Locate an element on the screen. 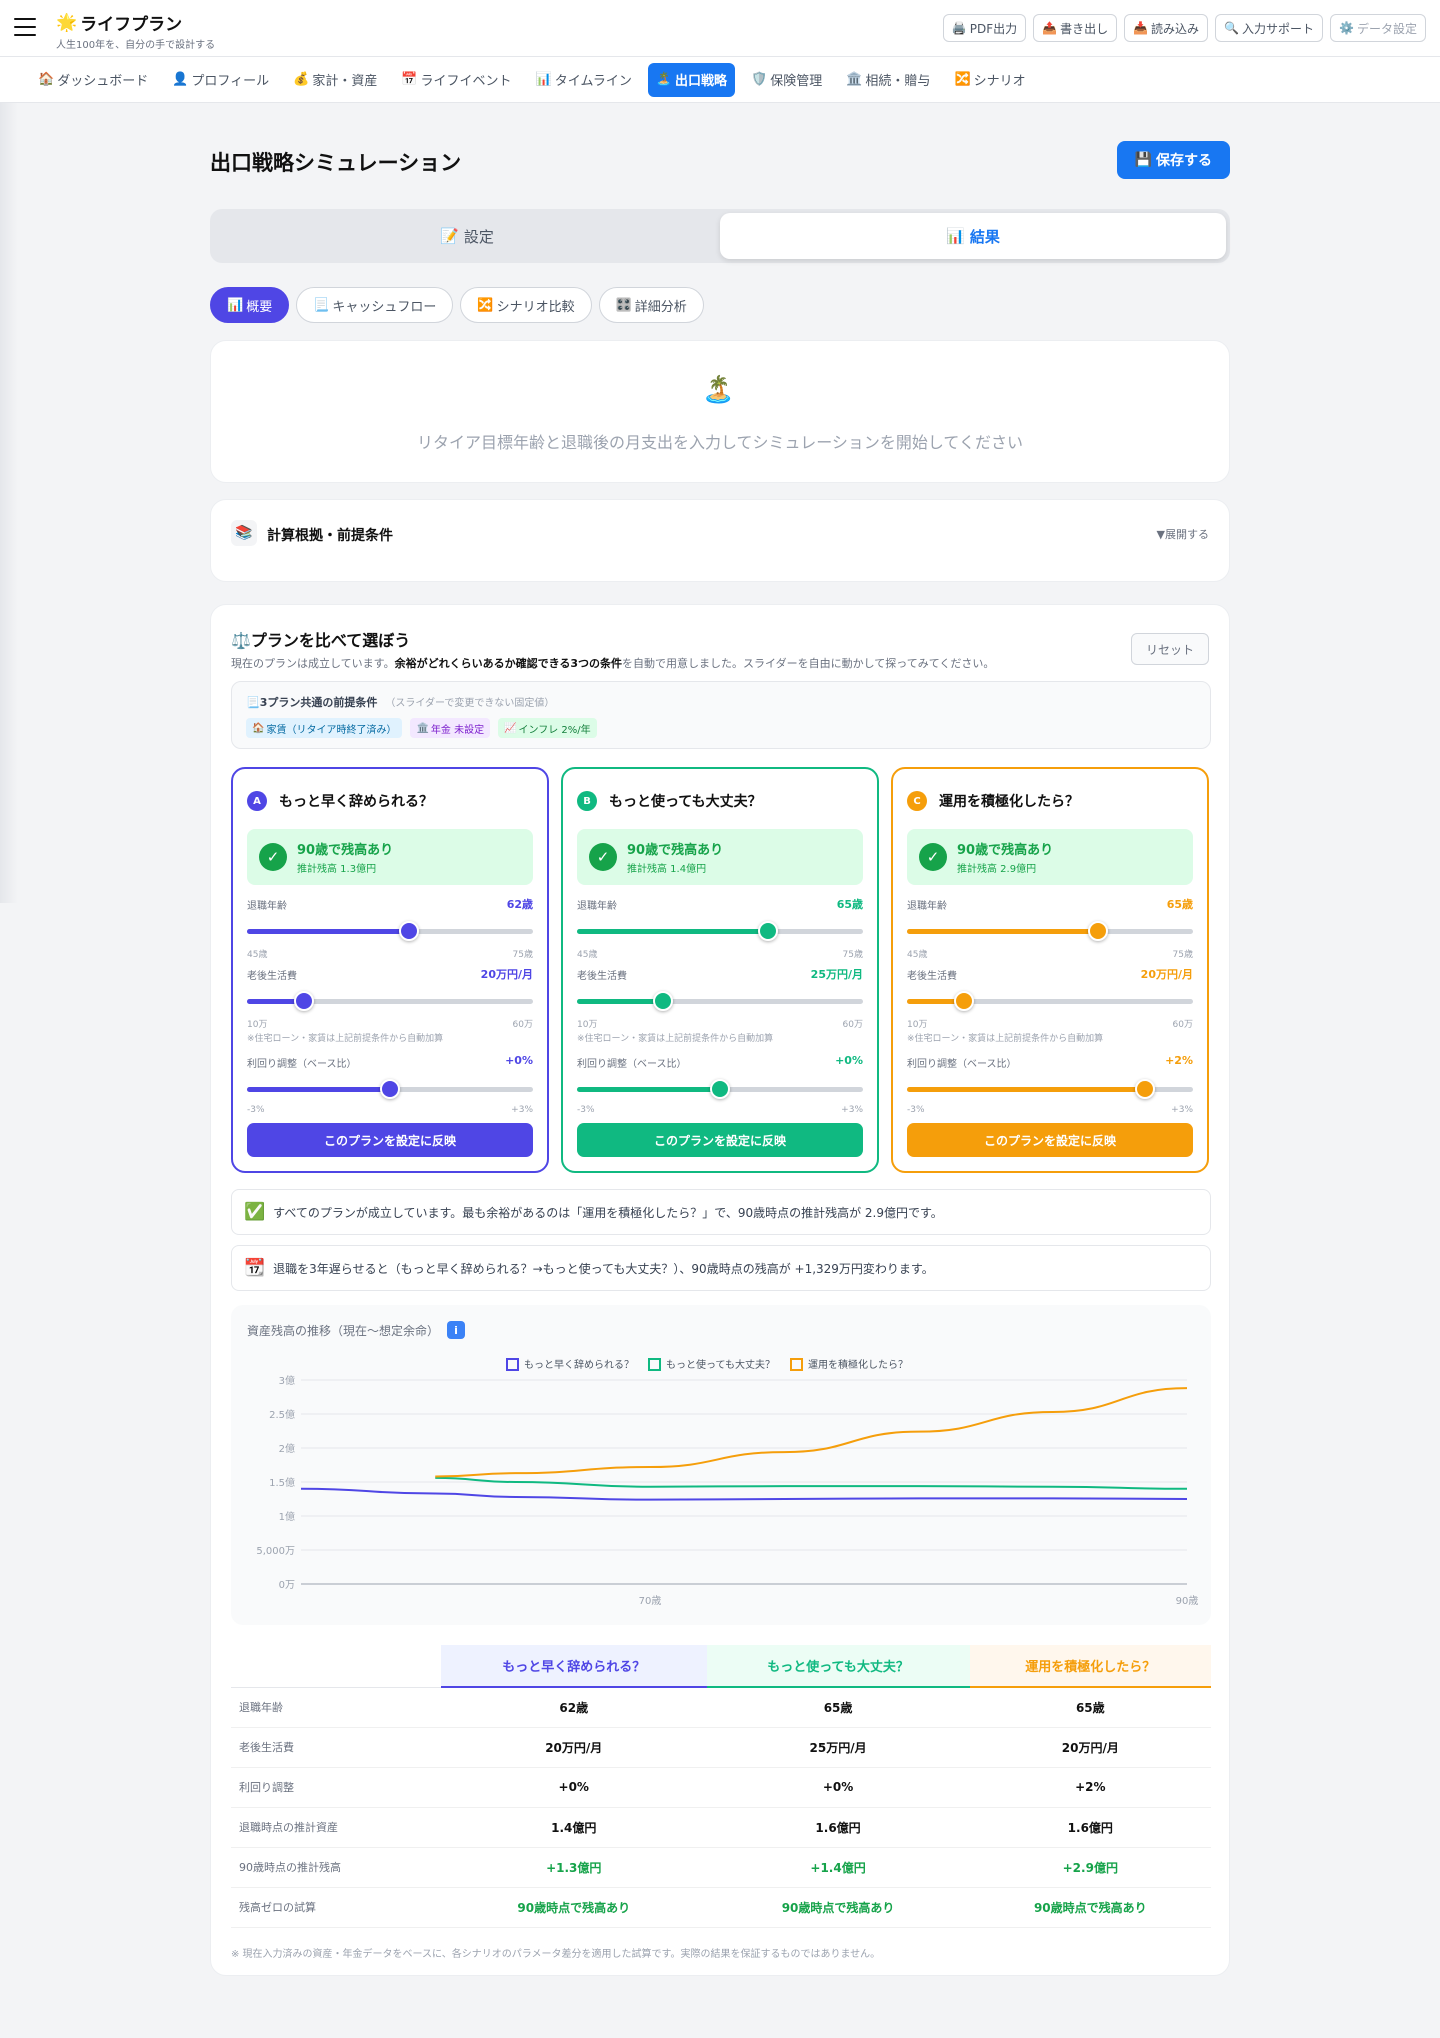 This screenshot has width=1440, height=2038. mode-switch: 📝 設定 📊 結果 is located at coordinates (720, 236).